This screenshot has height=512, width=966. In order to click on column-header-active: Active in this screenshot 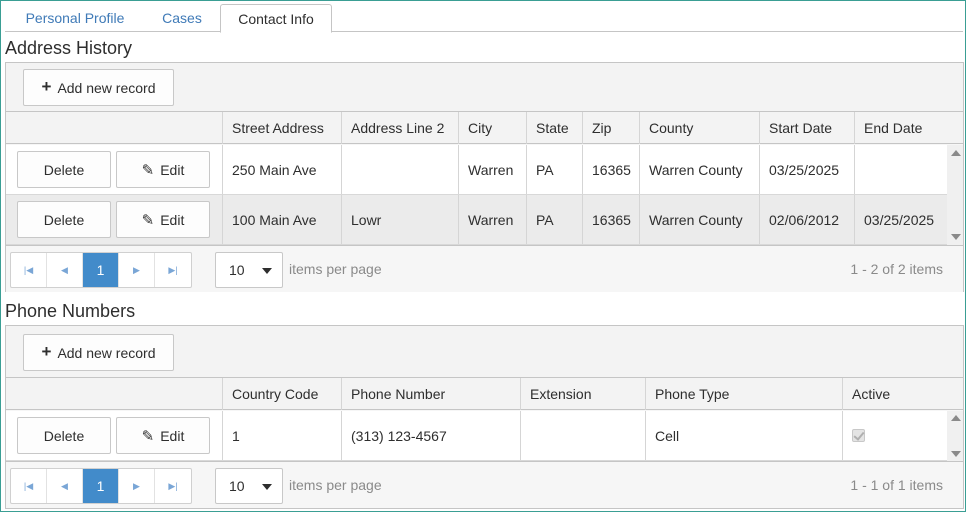, I will do `click(895, 394)`.